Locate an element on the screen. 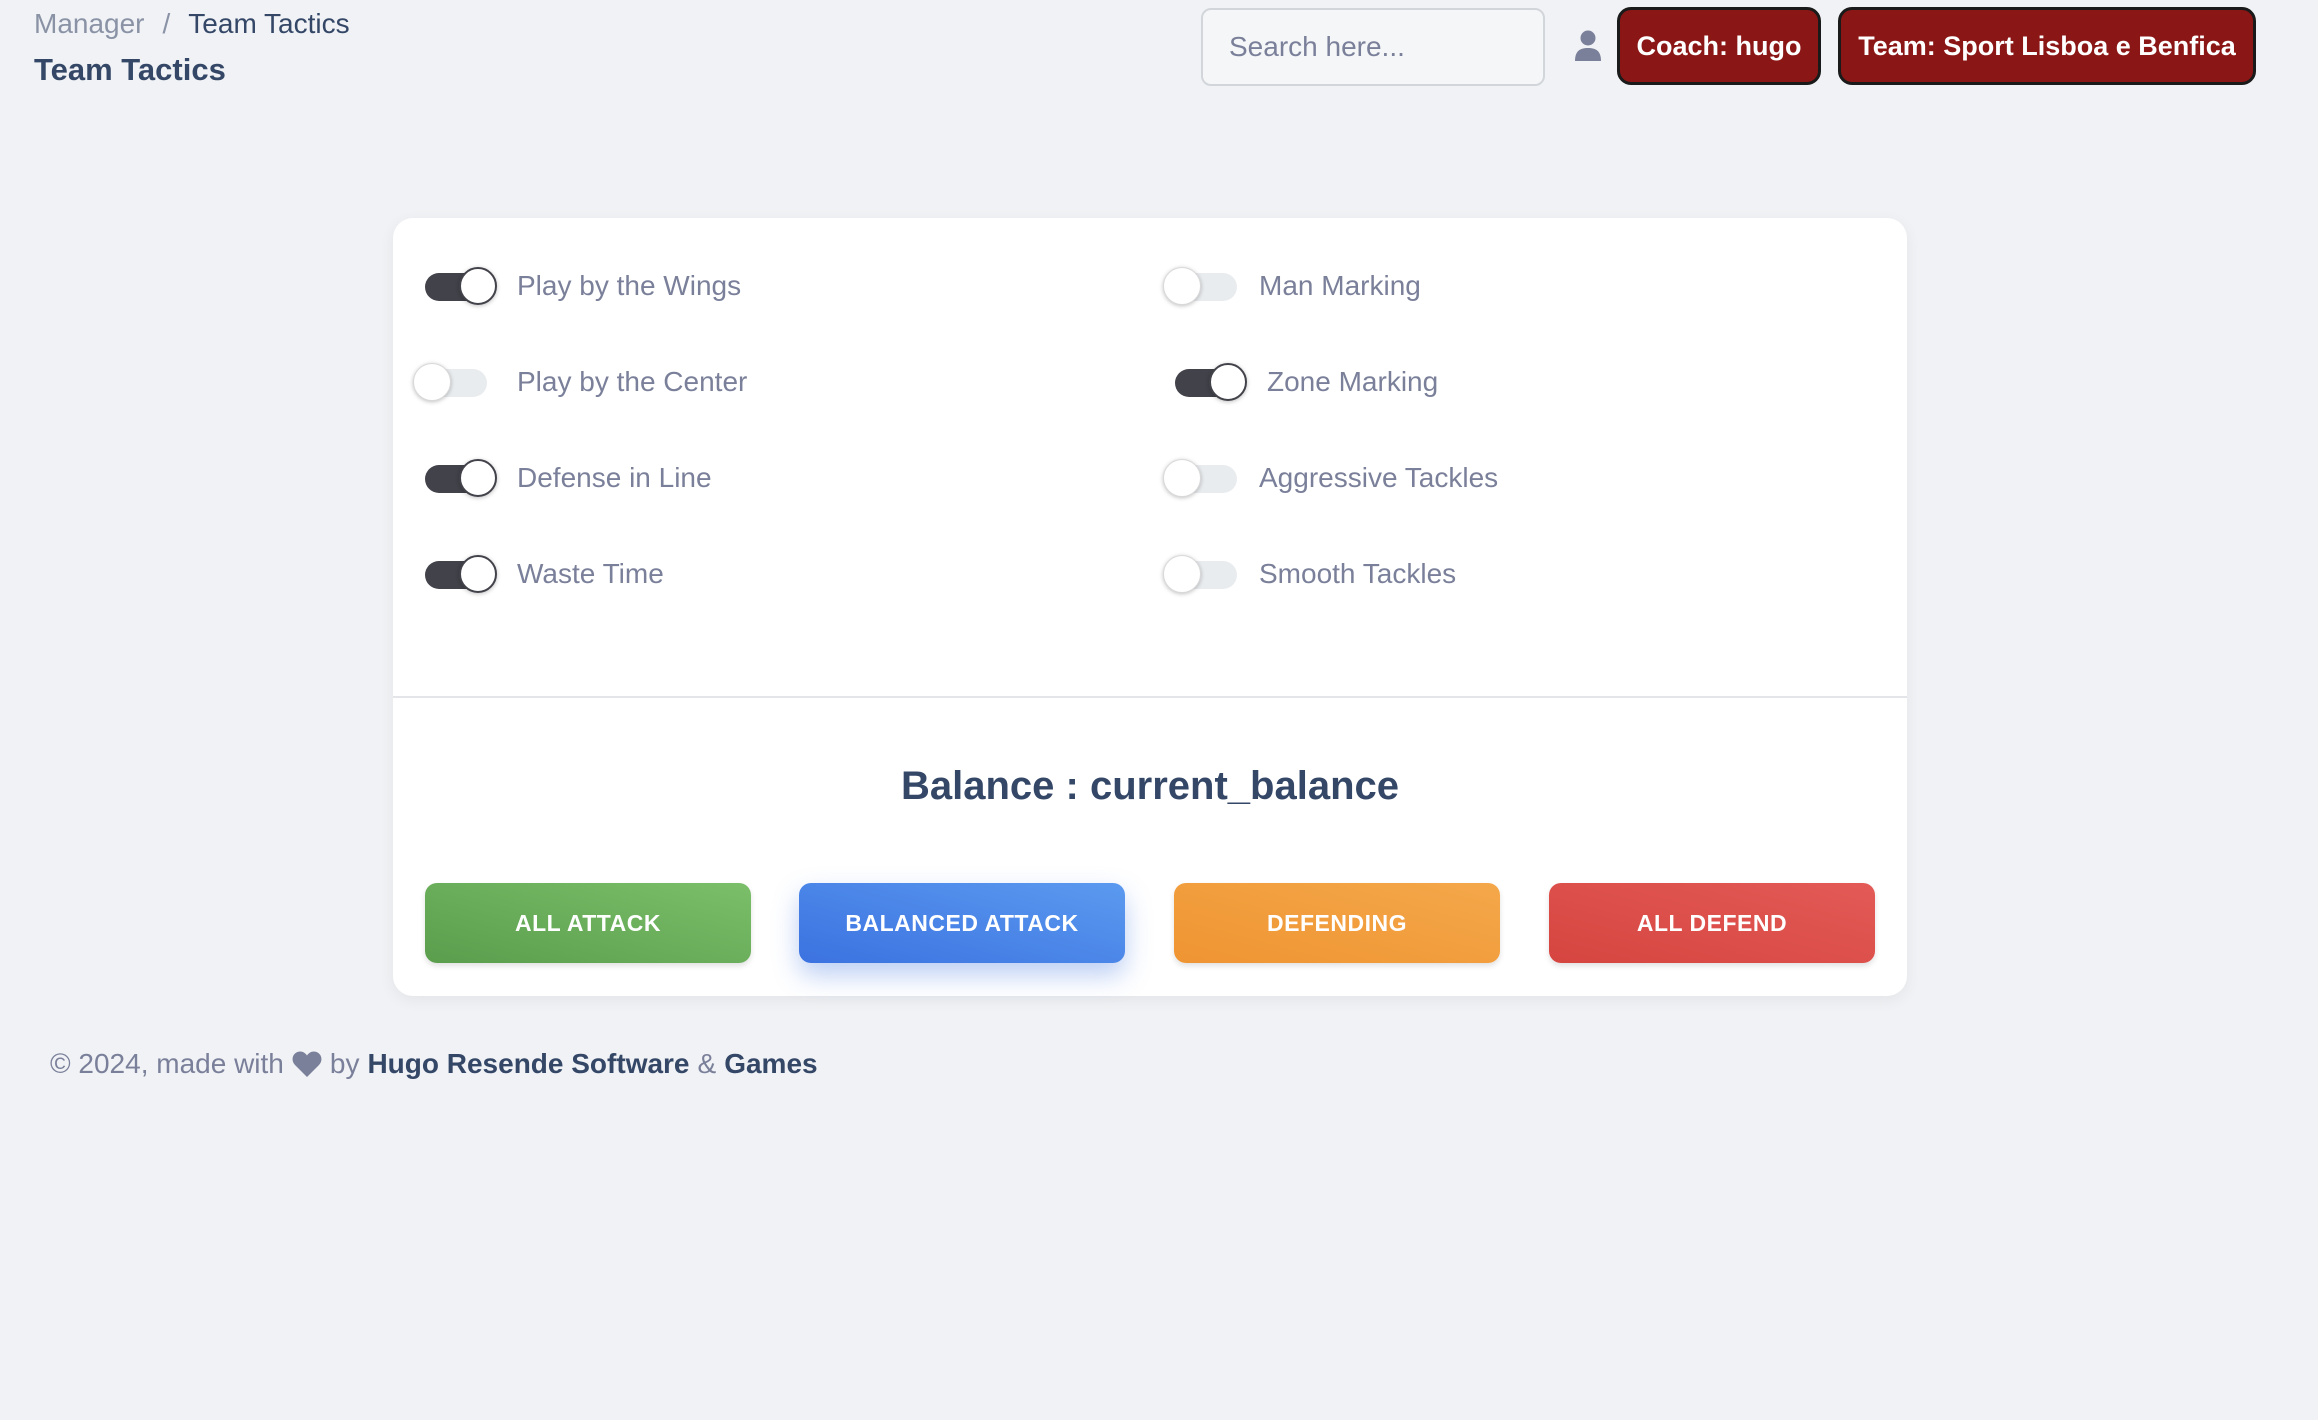 Image resolution: width=2318 pixels, height=1420 pixels. coach-button: Coach: hugo is located at coordinates (1719, 46).